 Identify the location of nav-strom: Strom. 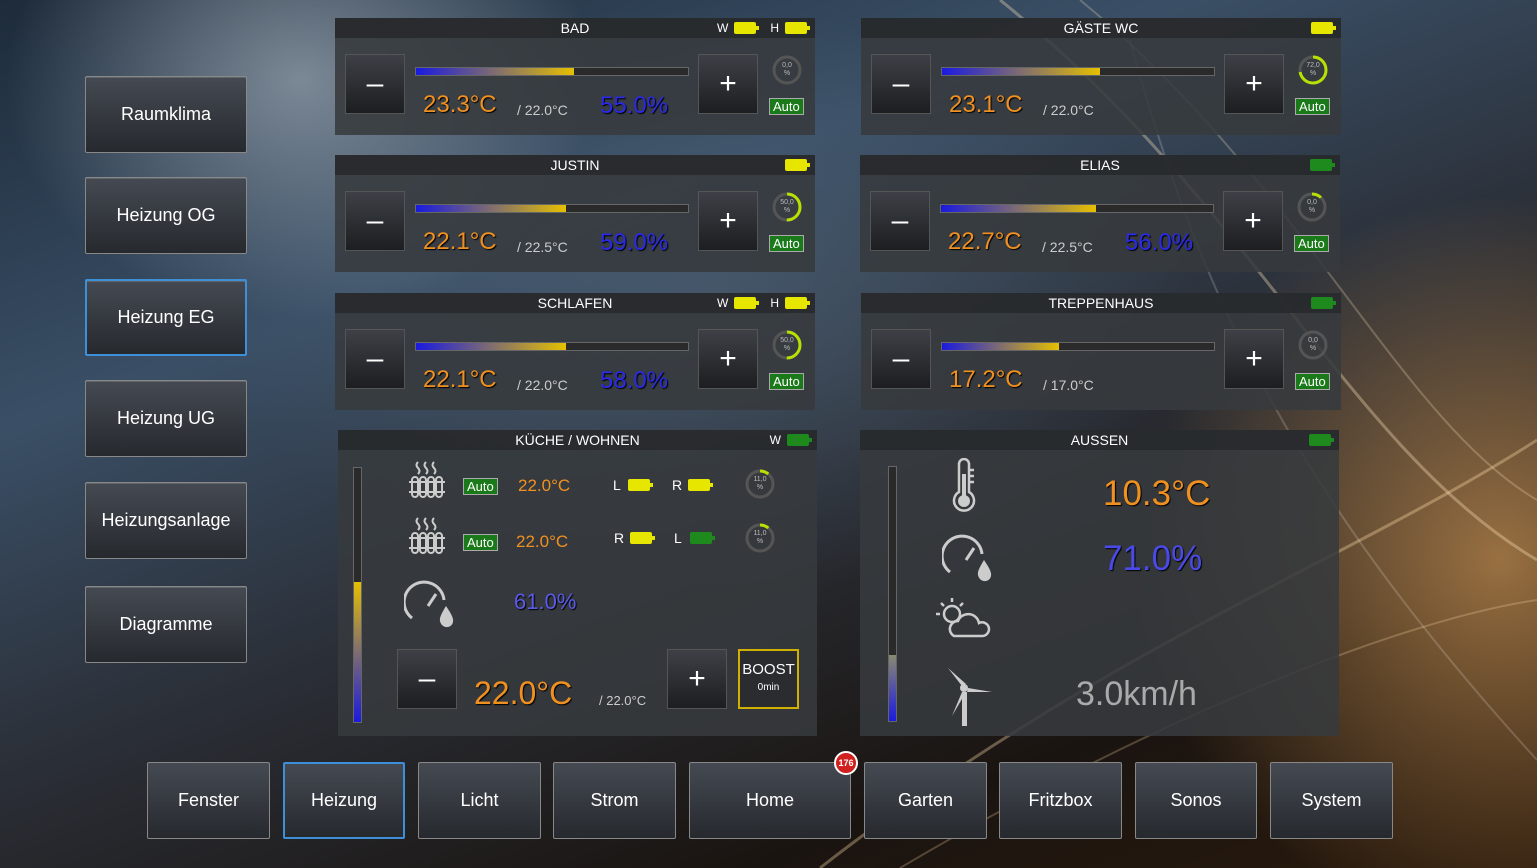
(614, 800).